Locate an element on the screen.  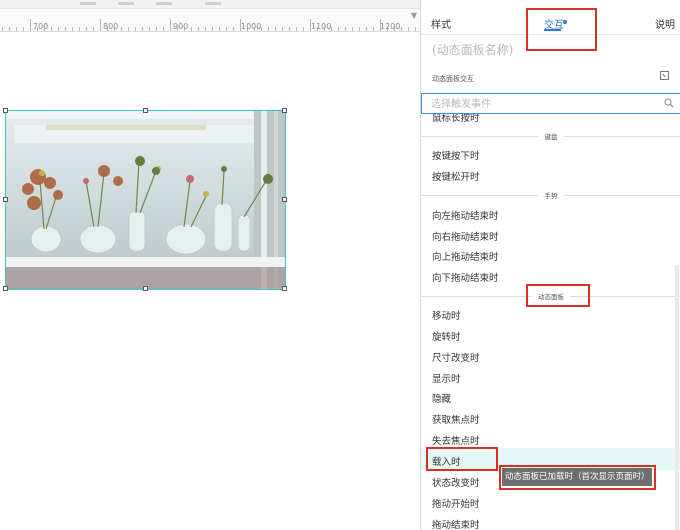
annotation-box-dynamic-panel is located at coordinates (558, 295).